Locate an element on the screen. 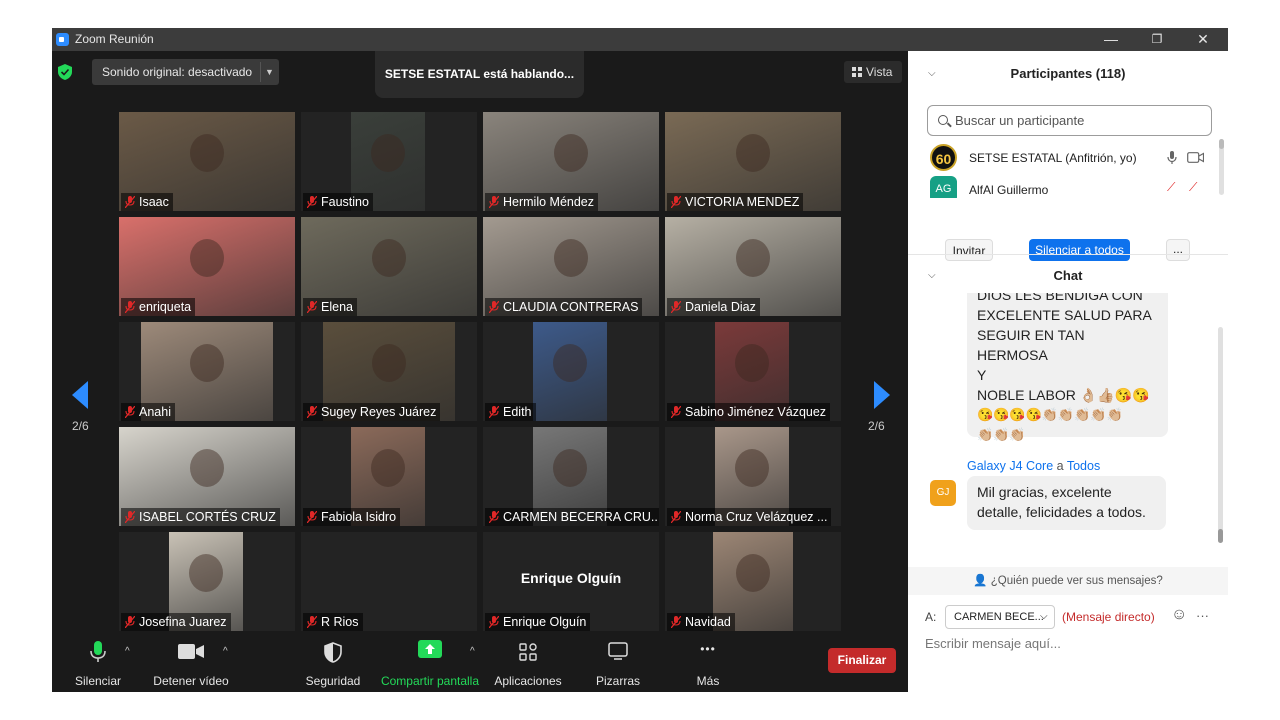  who-can-see-label: ¿Quién puede ver sus mensajes? is located at coordinates (1076, 581).